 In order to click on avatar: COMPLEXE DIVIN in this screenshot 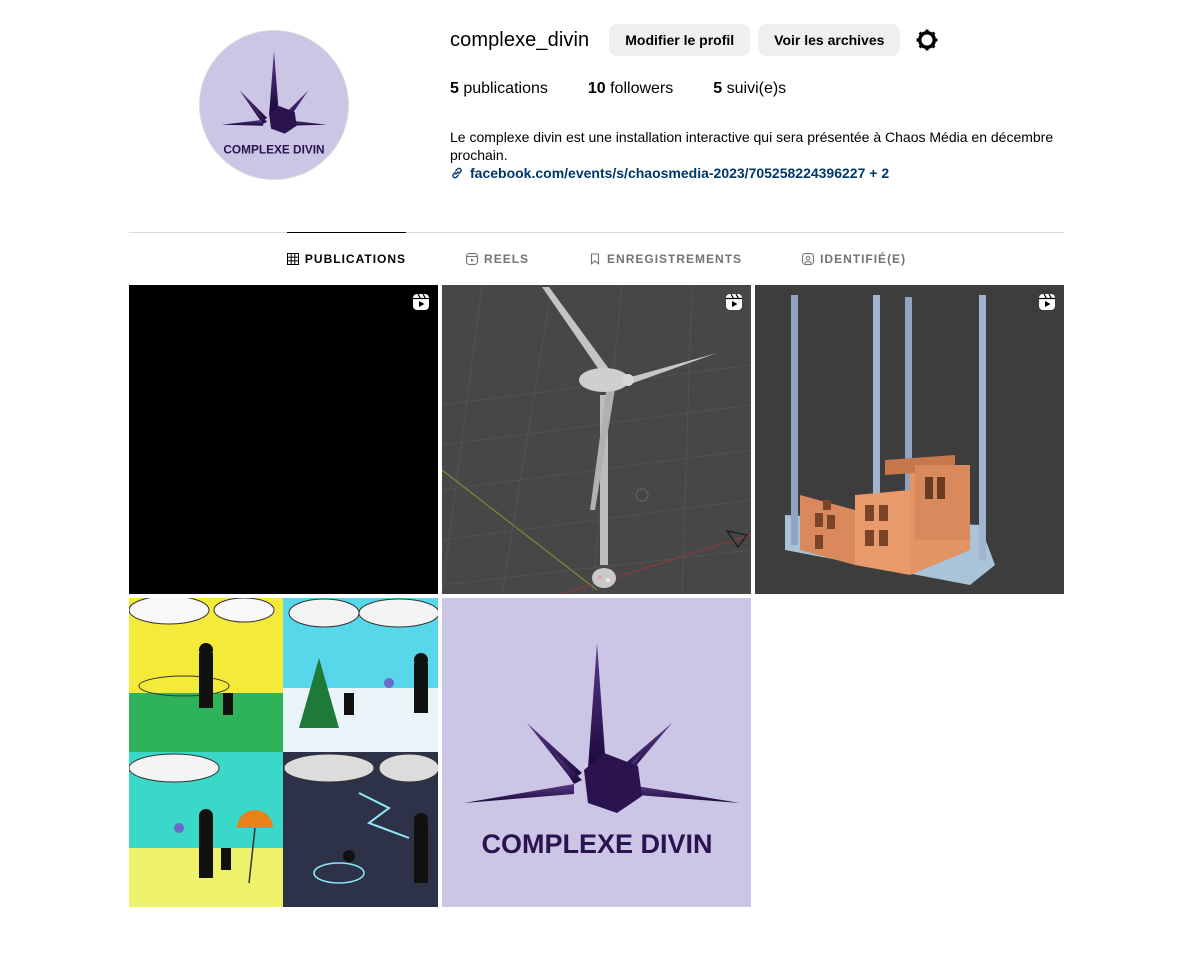, I will do `click(274, 105)`.